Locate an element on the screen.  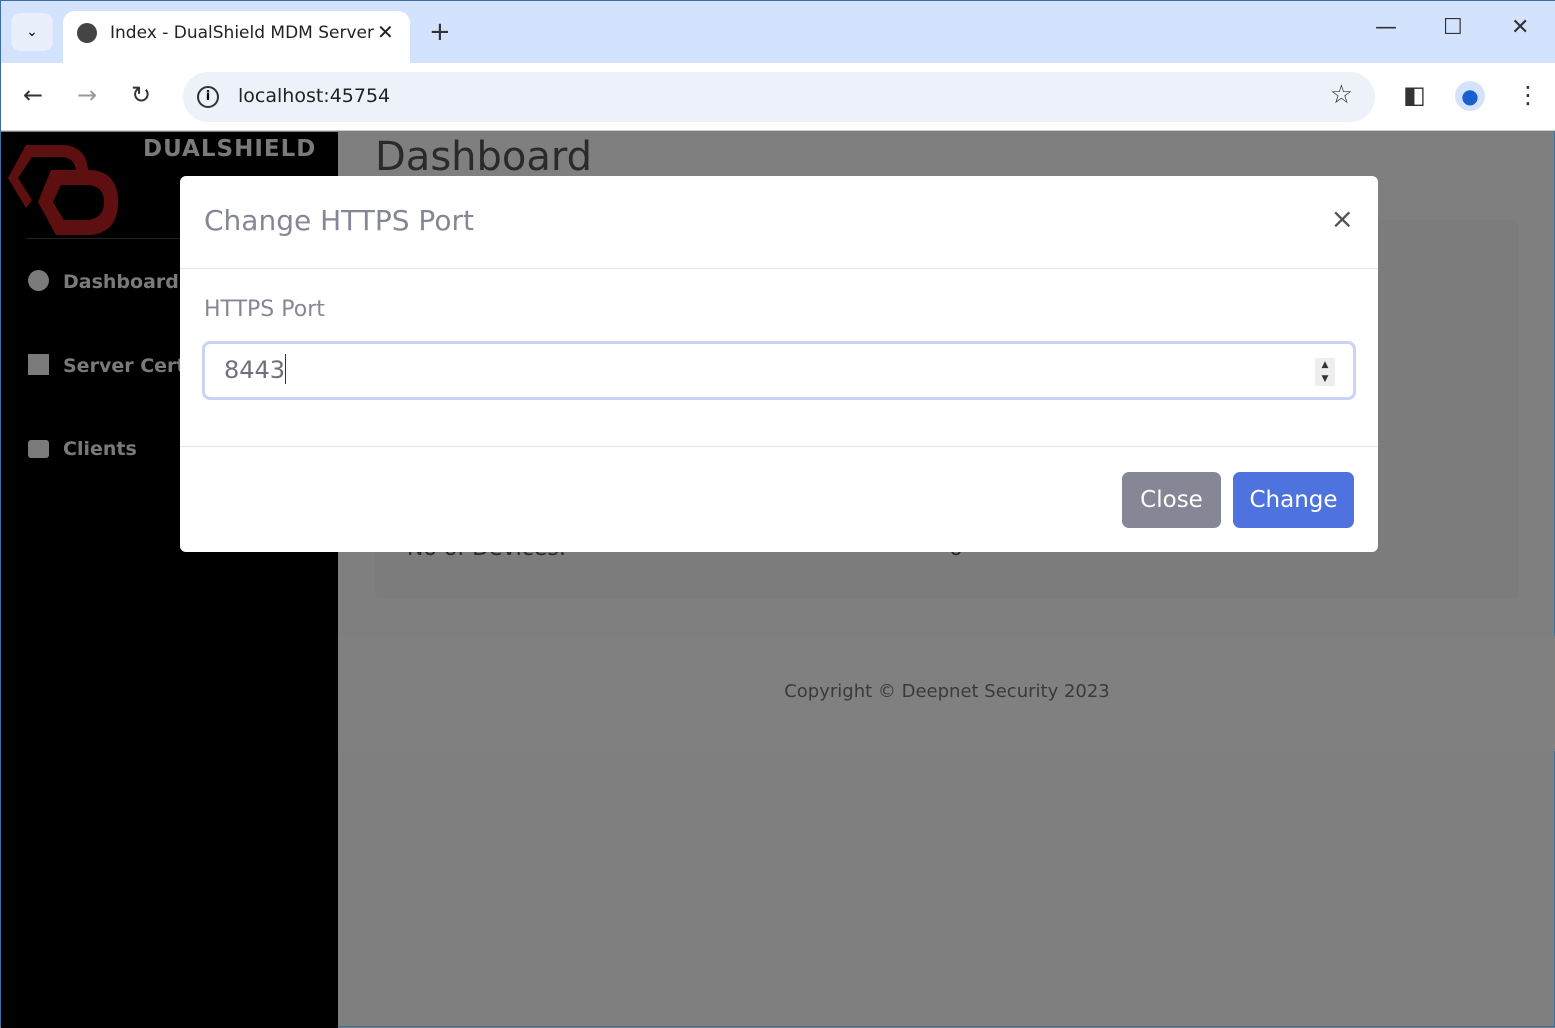
reload-icon: ↻ is located at coordinates (141, 95).